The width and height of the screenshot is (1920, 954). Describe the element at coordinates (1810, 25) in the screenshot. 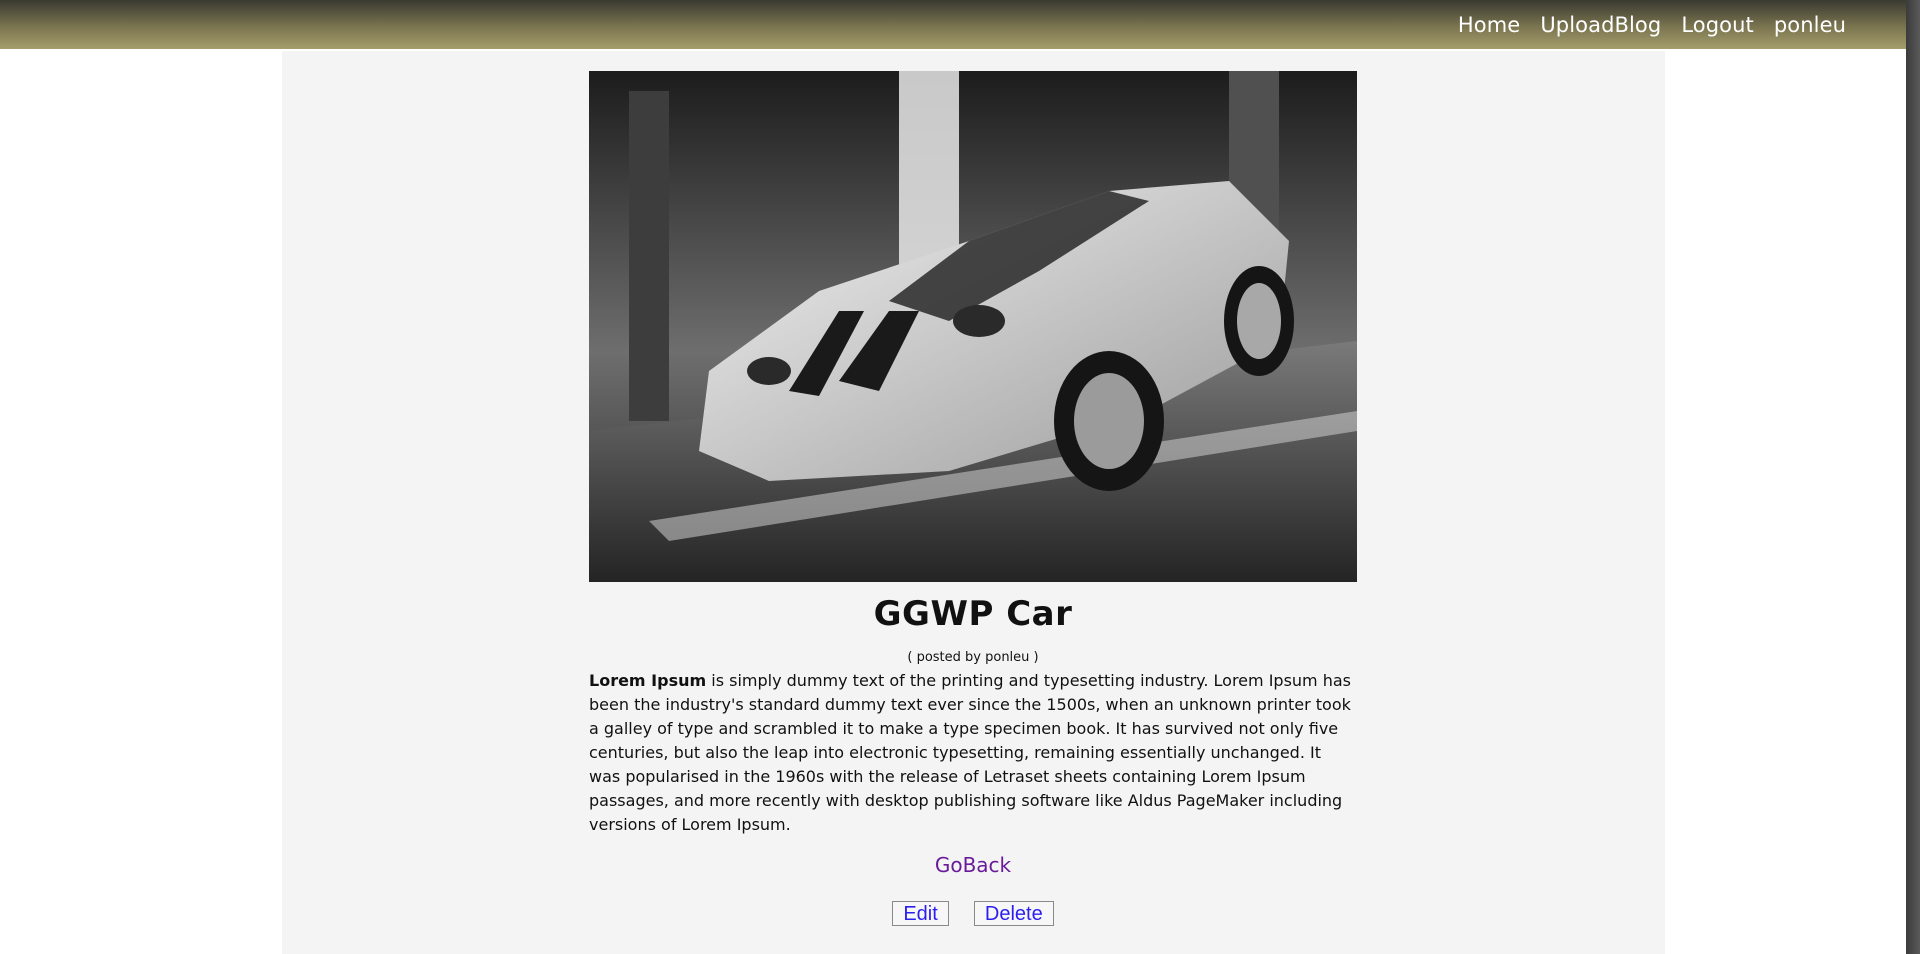

I see `nav-user-link: ponleu` at that location.